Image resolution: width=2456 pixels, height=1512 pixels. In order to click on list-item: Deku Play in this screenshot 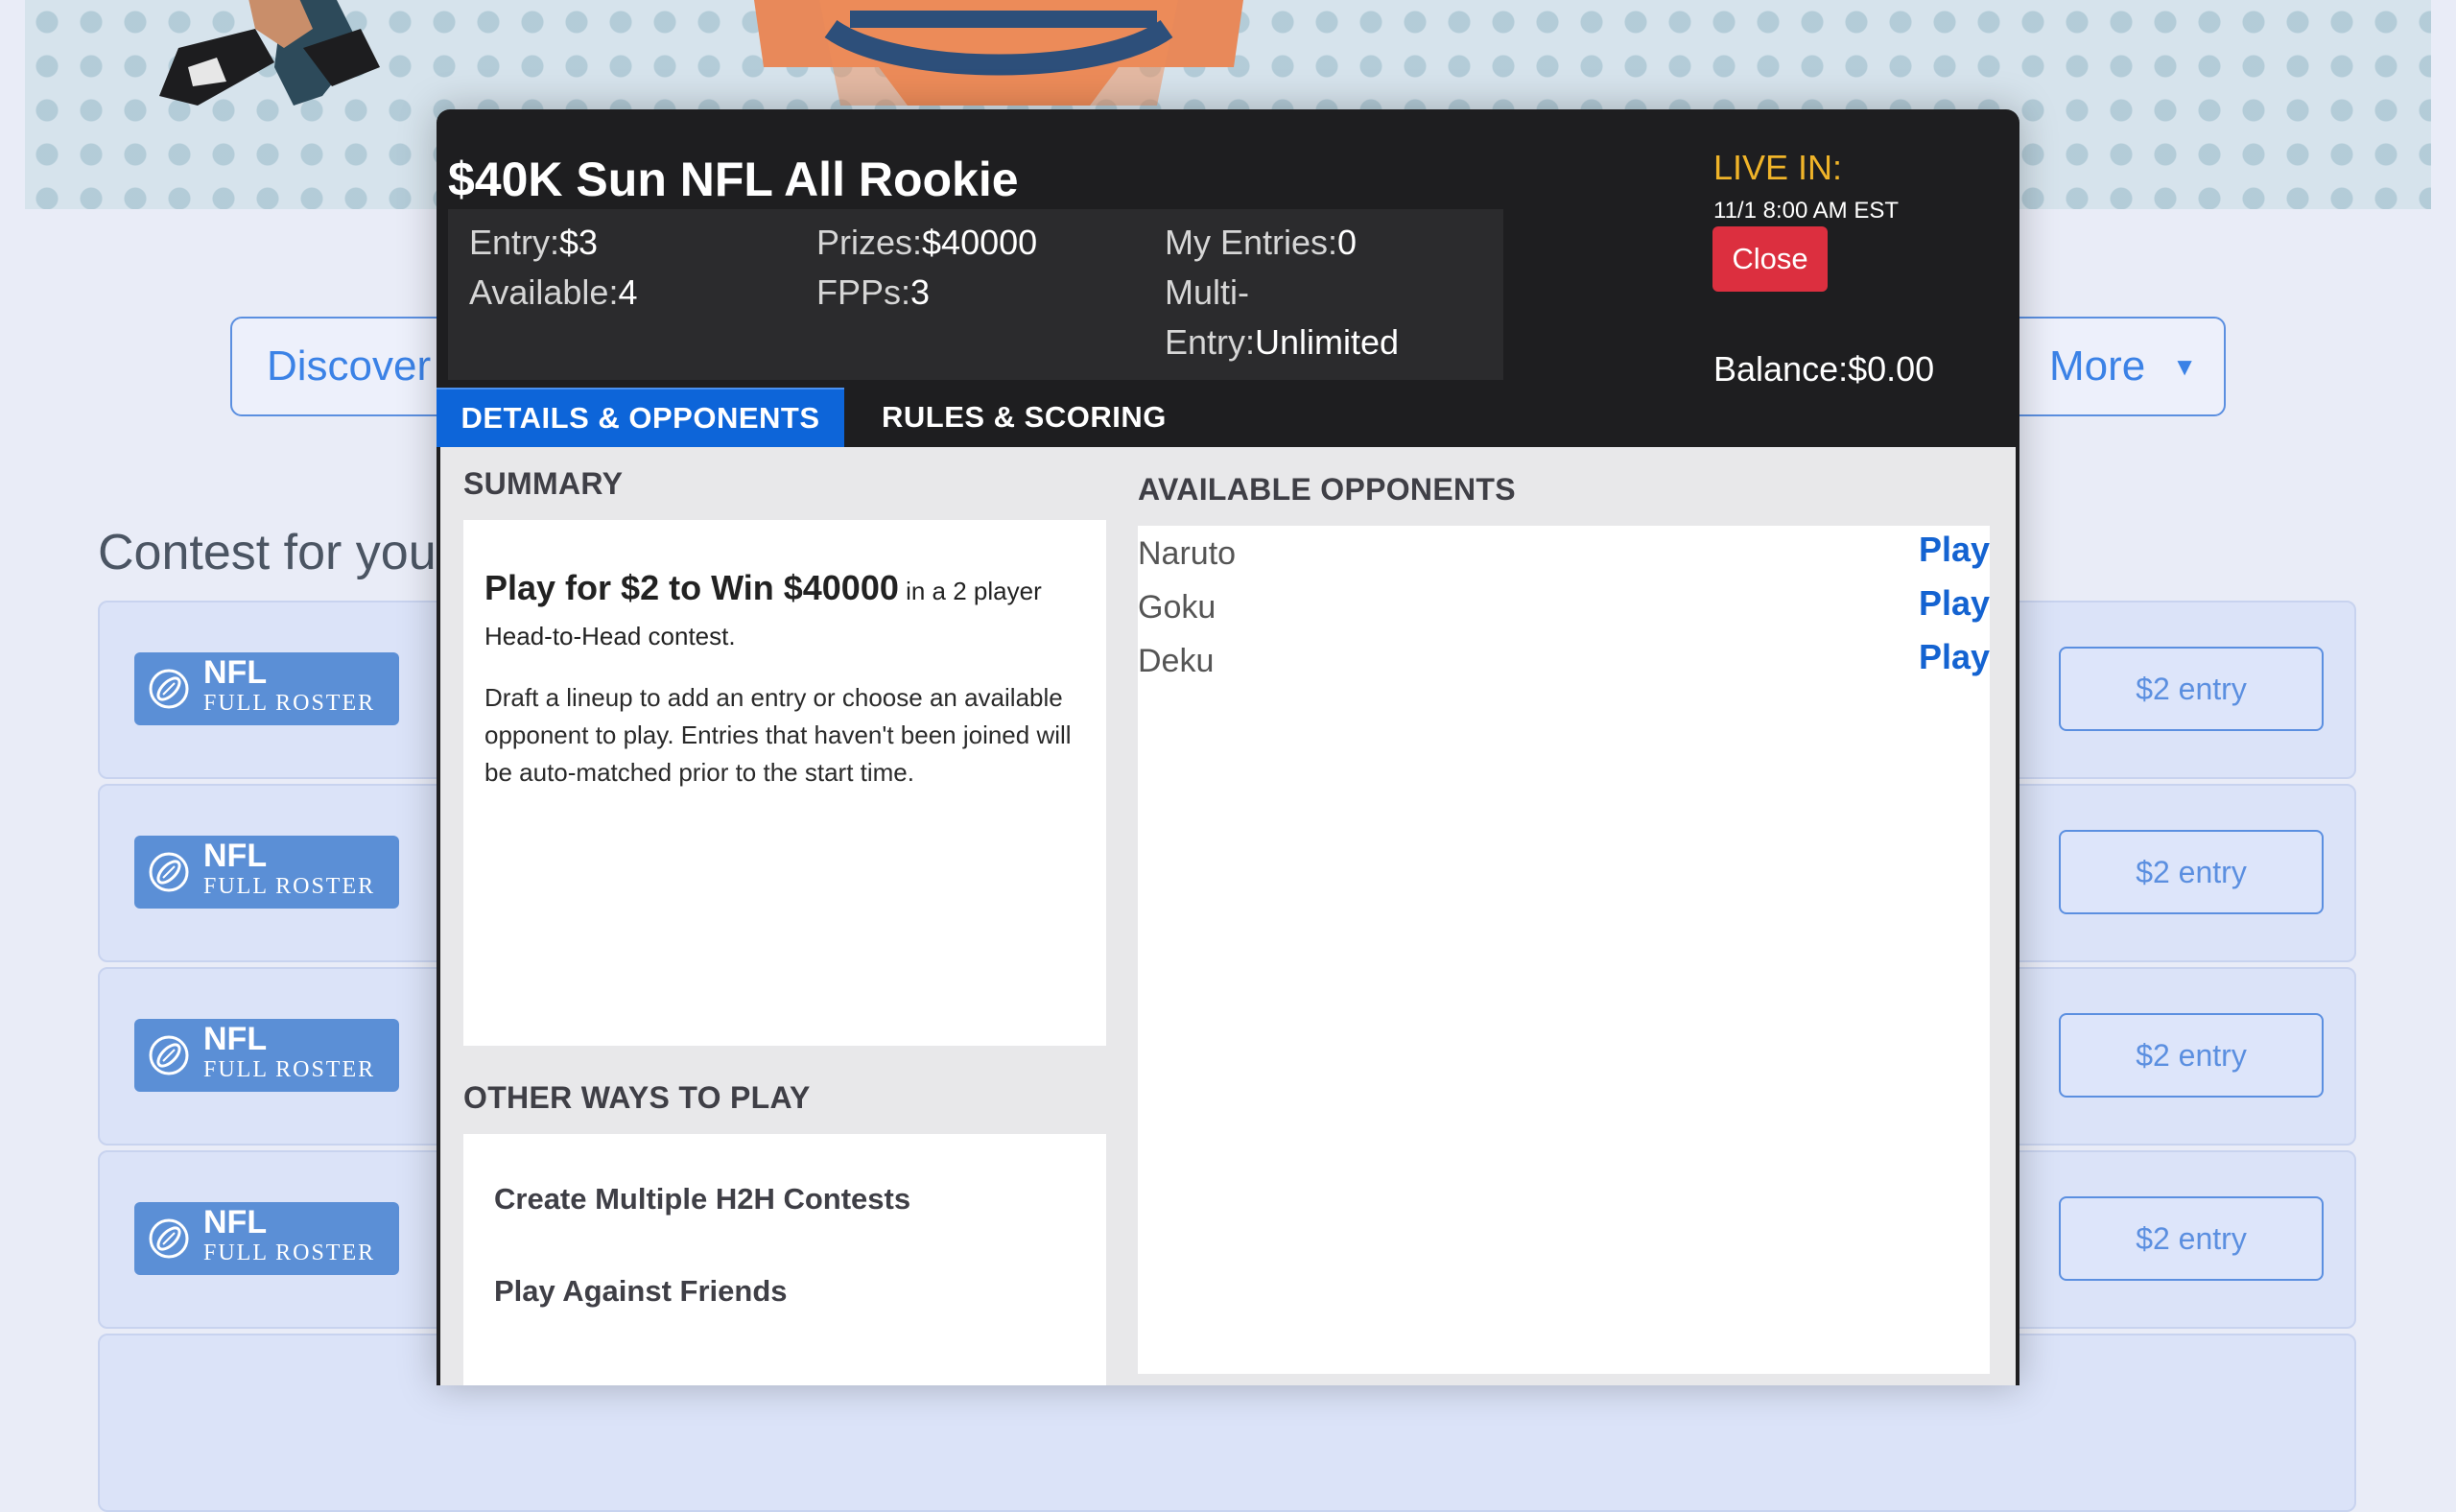, I will do `click(1564, 664)`.